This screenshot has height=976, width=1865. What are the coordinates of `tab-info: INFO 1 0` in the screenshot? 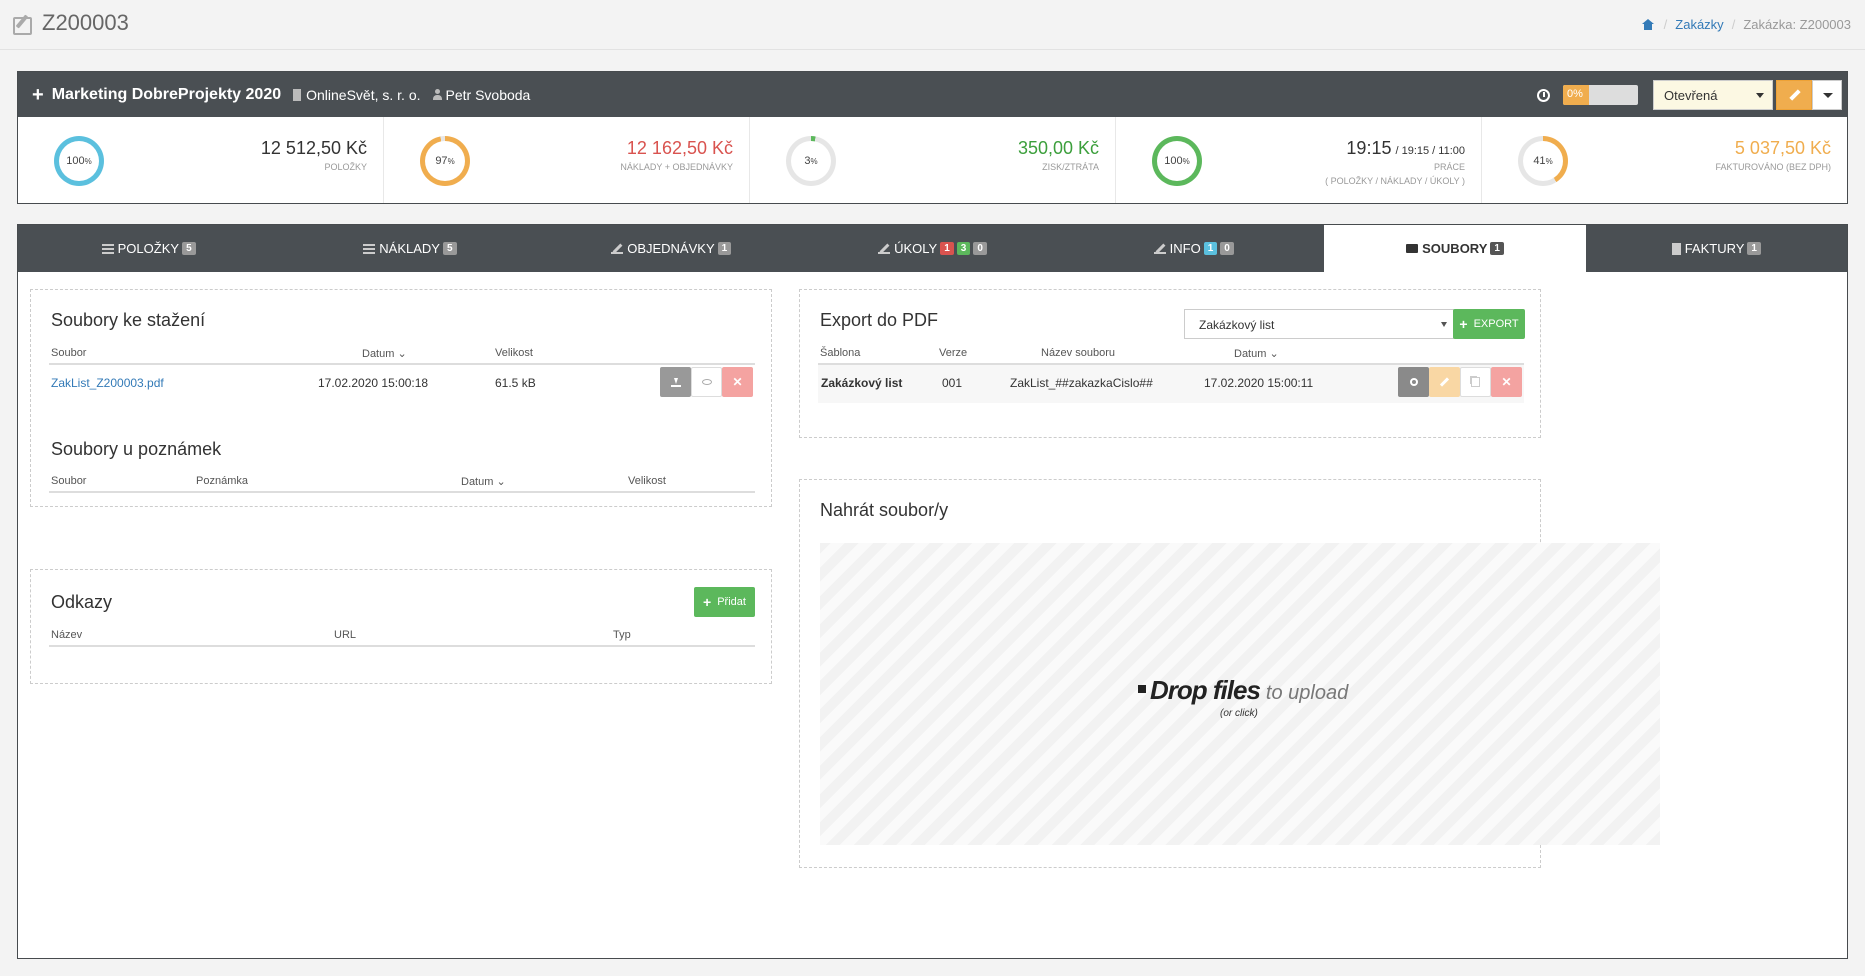 It's located at (1193, 248).